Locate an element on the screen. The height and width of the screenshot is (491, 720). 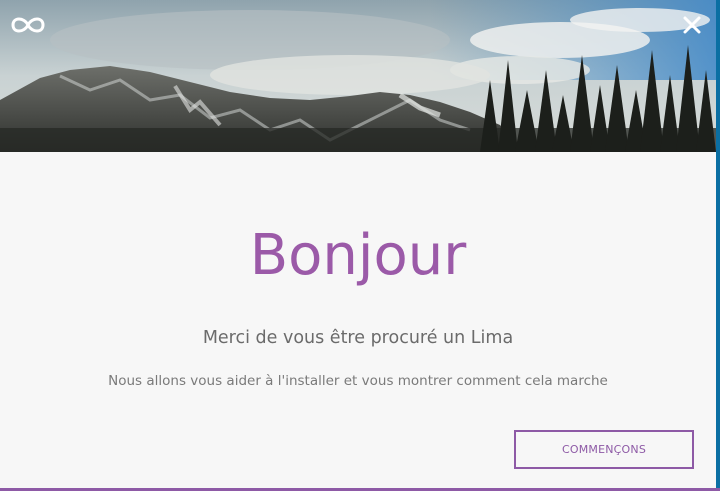
start-button: COMMENÇONS is located at coordinates (604, 449).